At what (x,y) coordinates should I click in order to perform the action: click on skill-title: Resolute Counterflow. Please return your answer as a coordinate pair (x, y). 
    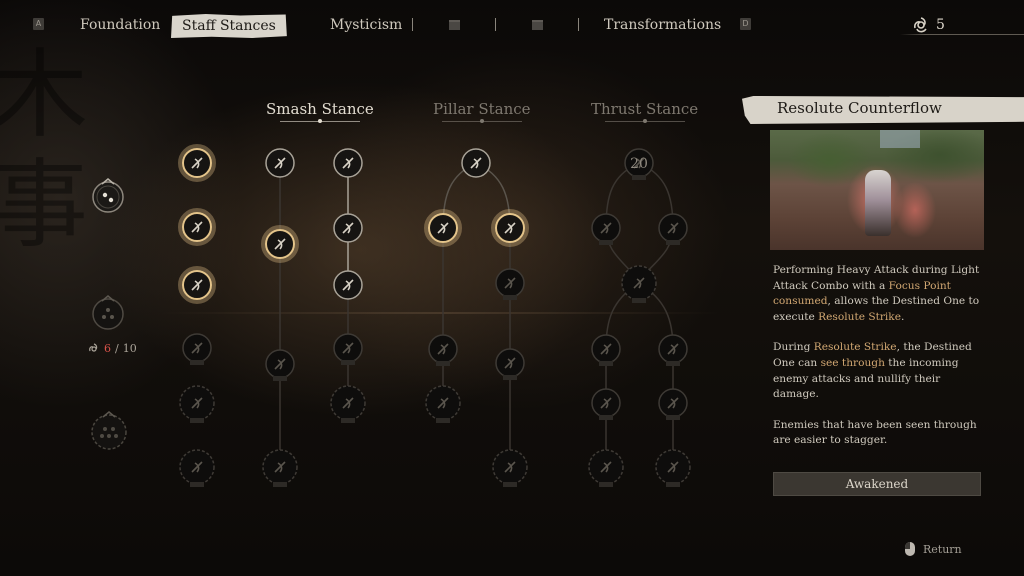
    Looking at the image, I should click on (859, 108).